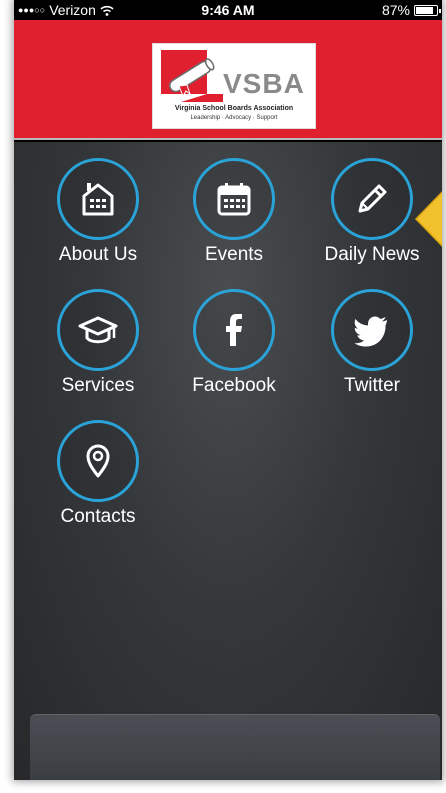  I want to click on events-label: Events, so click(234, 254).